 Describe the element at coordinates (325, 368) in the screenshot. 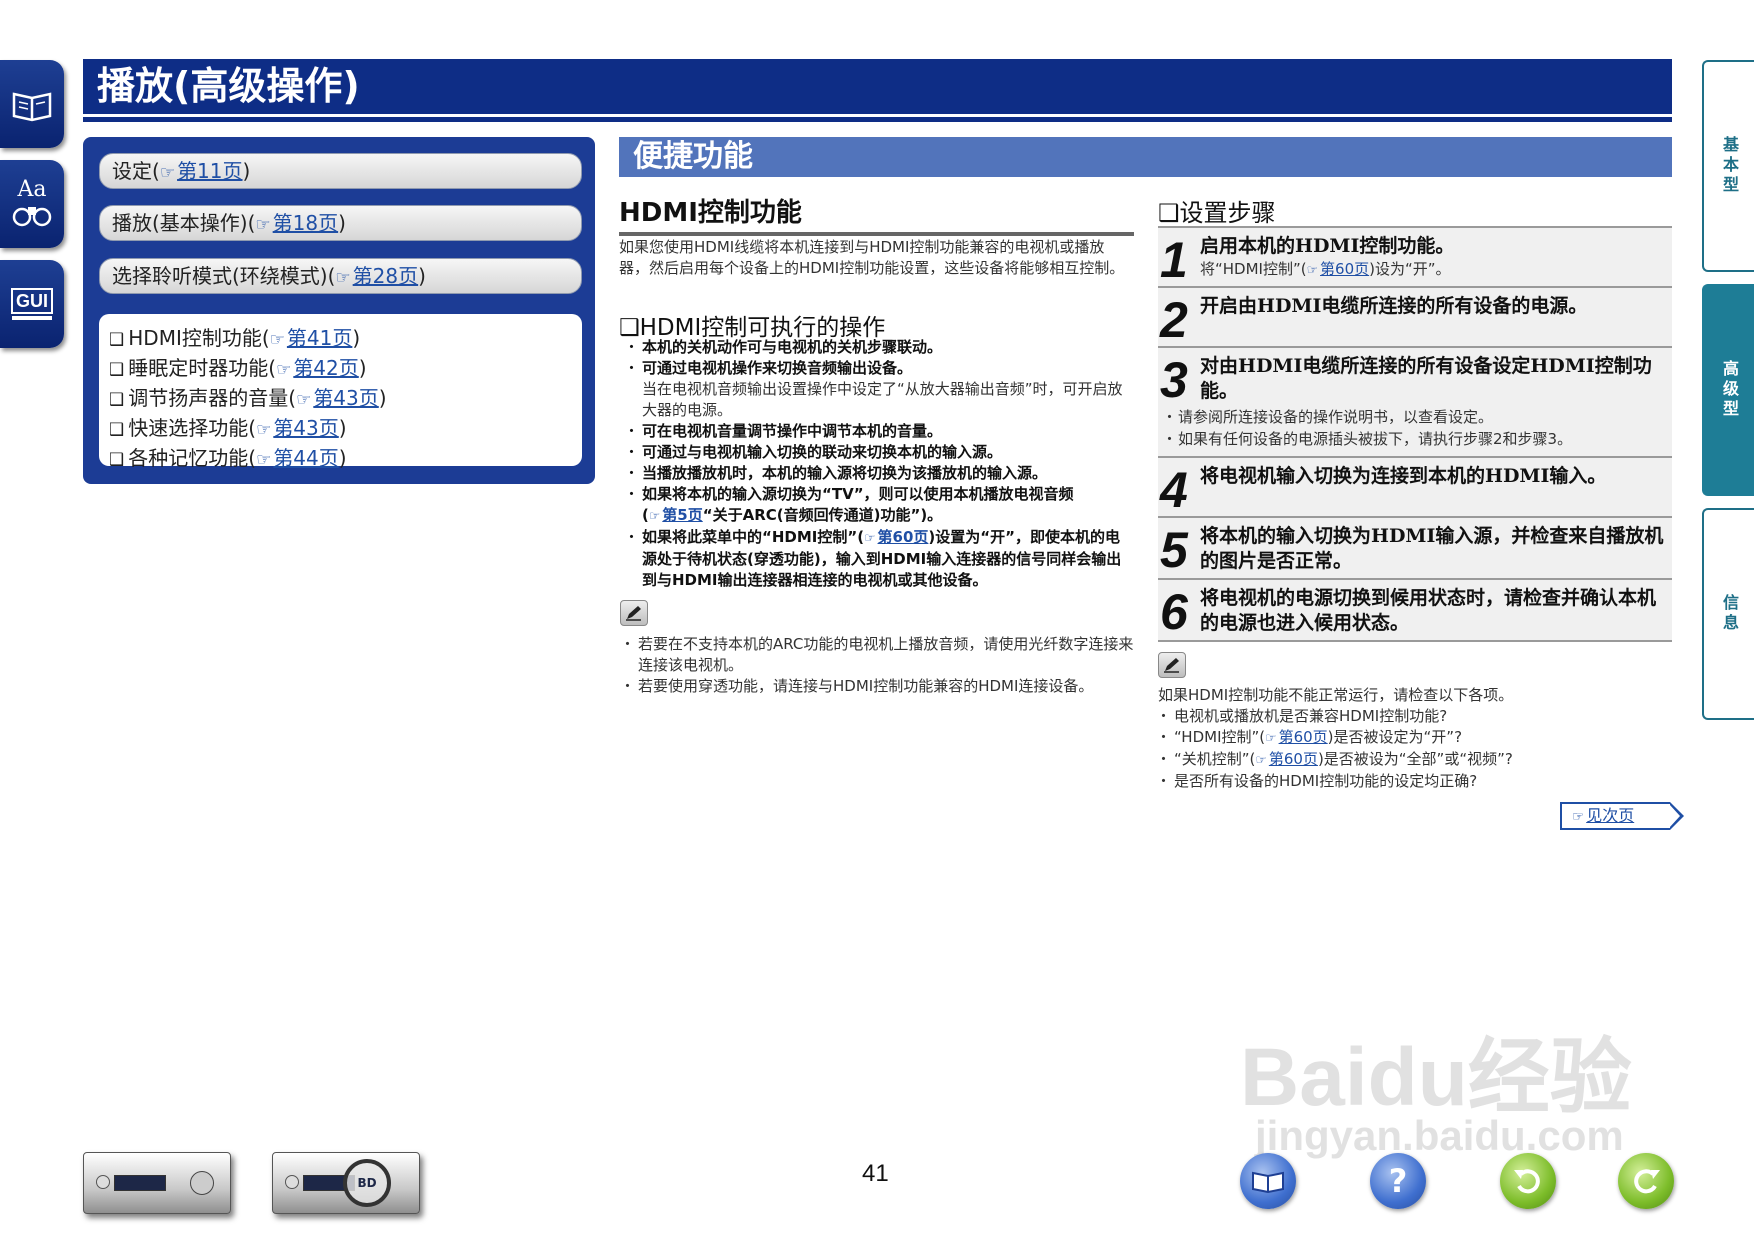

I see `nav-link-page: 第42页` at that location.